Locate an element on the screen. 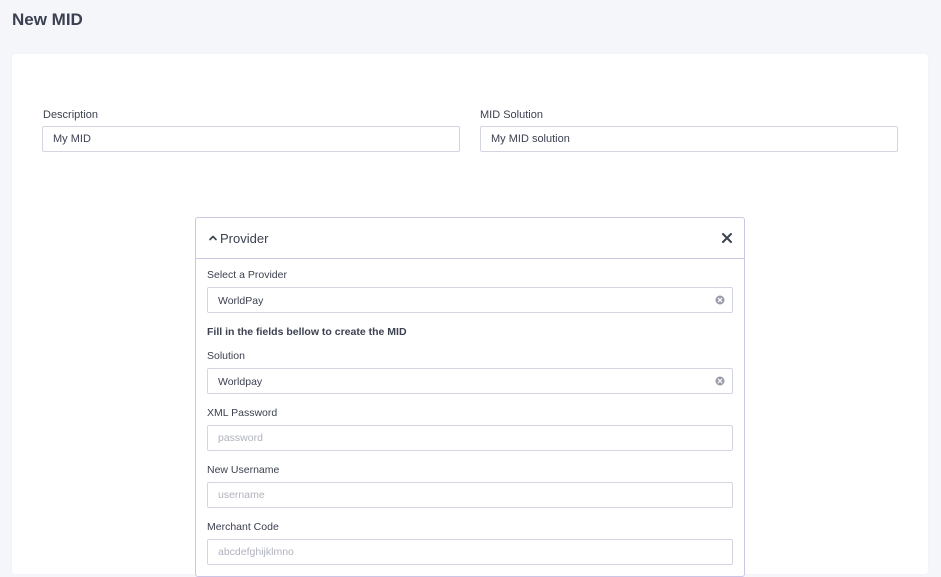 The width and height of the screenshot is (941, 577). provider-select-value: WorldPay is located at coordinates (241, 301).